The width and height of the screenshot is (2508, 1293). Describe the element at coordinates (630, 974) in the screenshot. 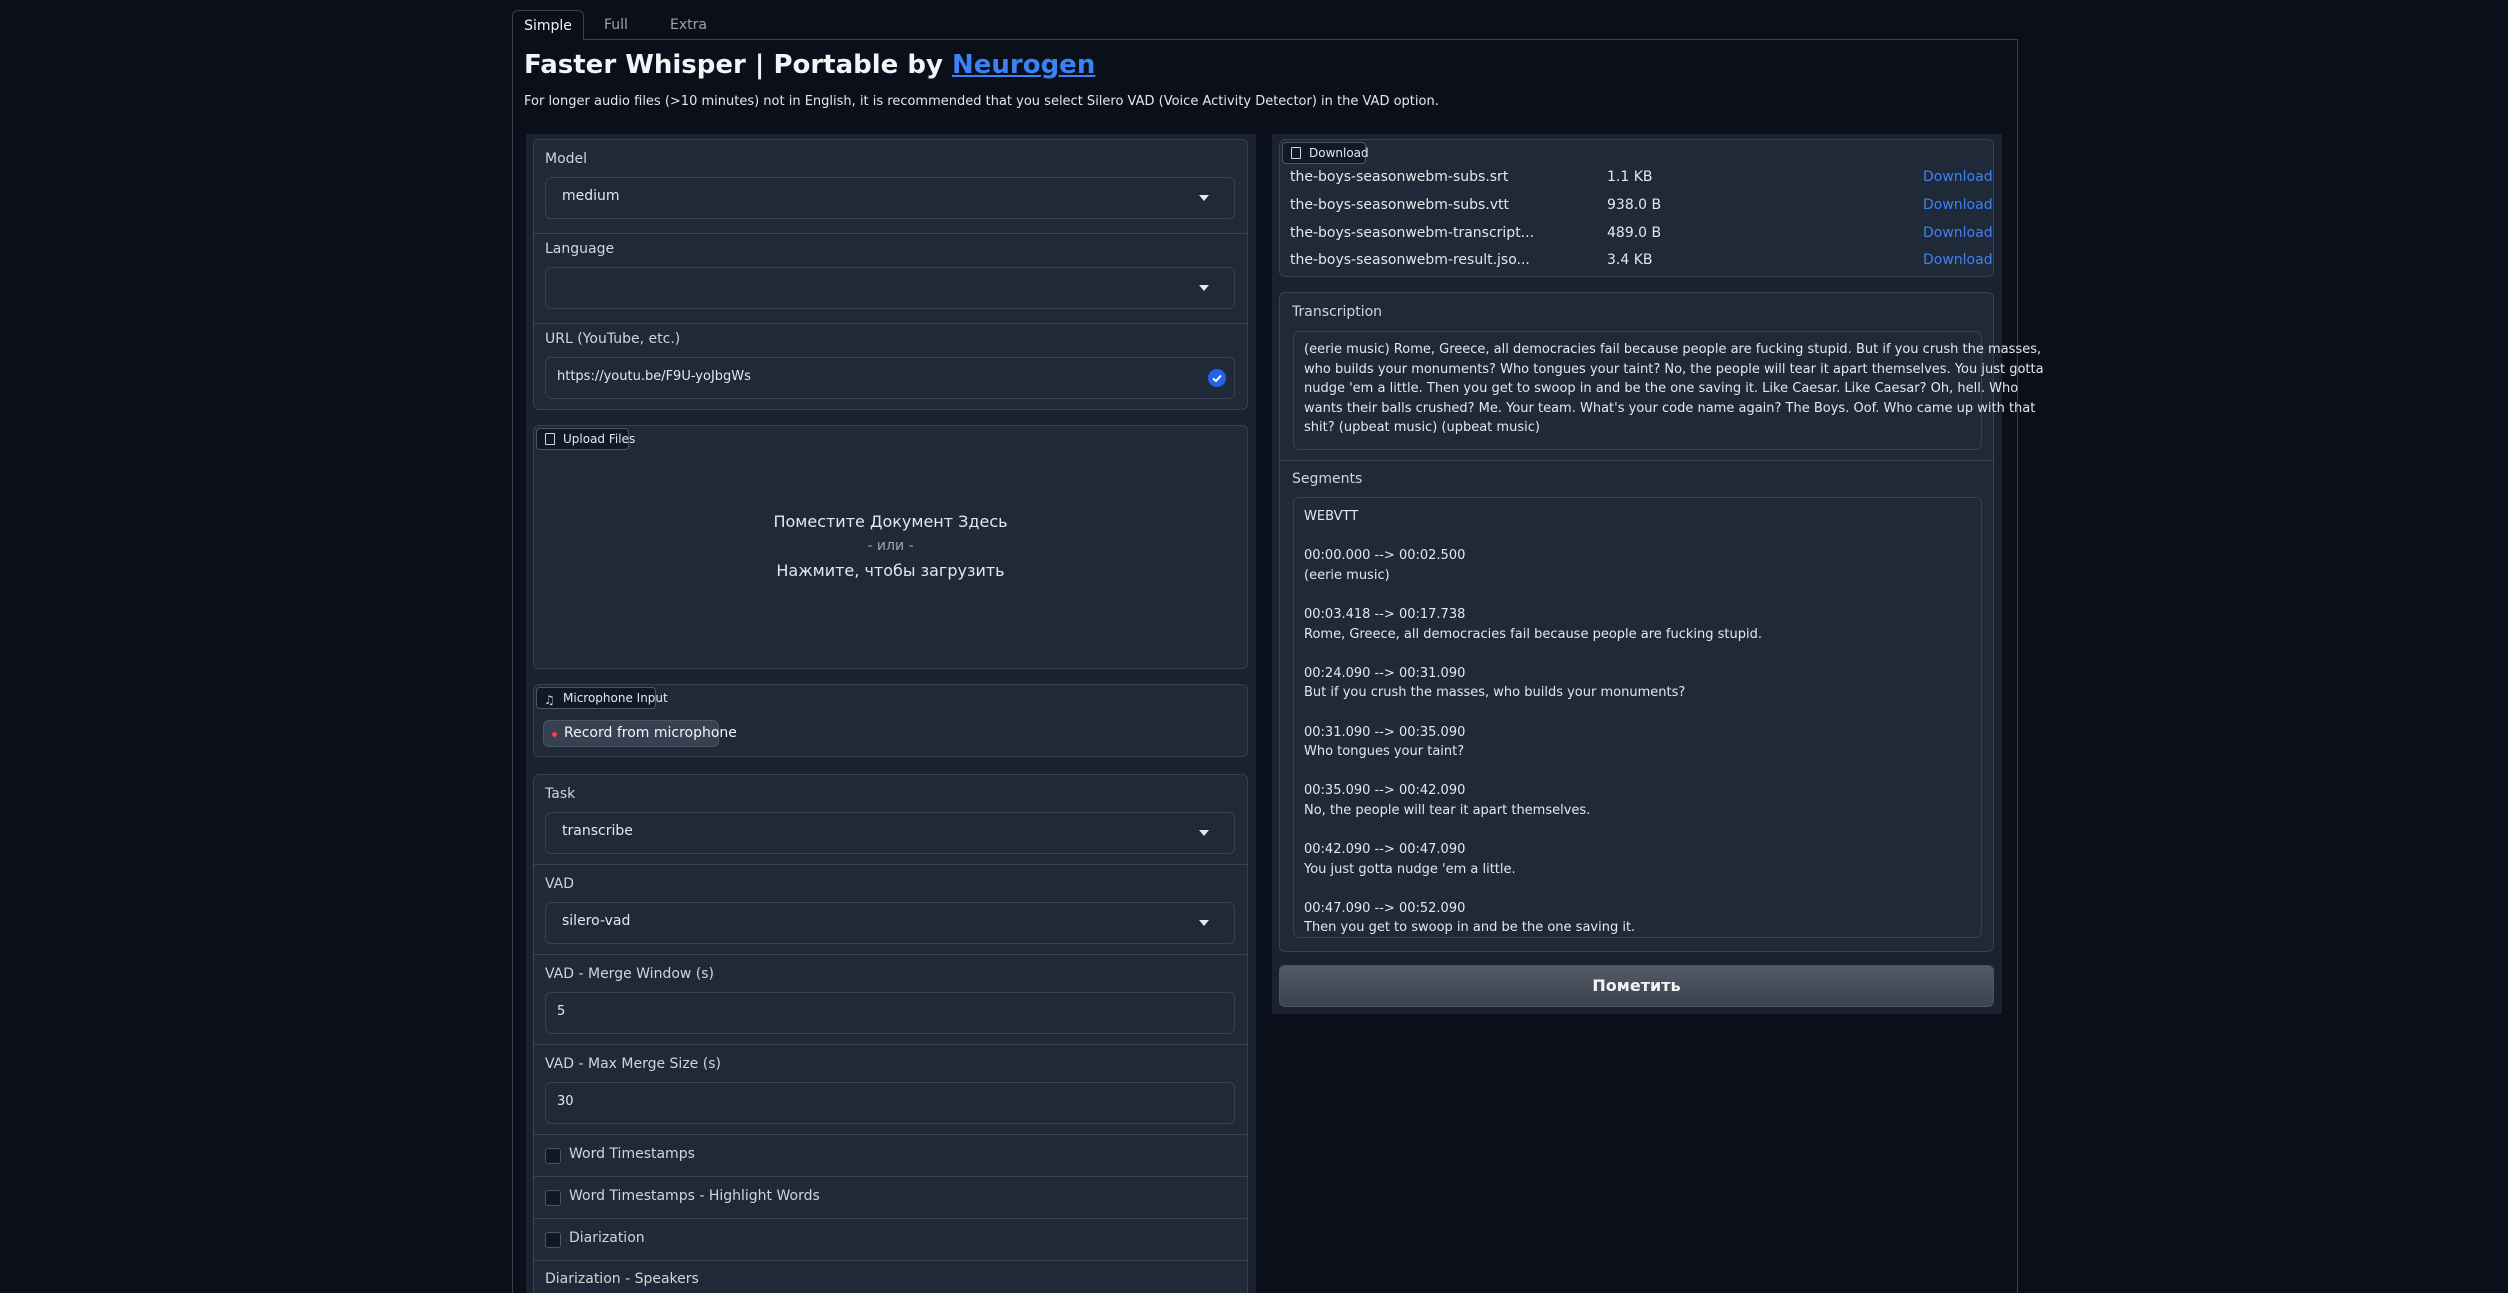

I see `merge-window-label: VAD - Merge Window (s)` at that location.